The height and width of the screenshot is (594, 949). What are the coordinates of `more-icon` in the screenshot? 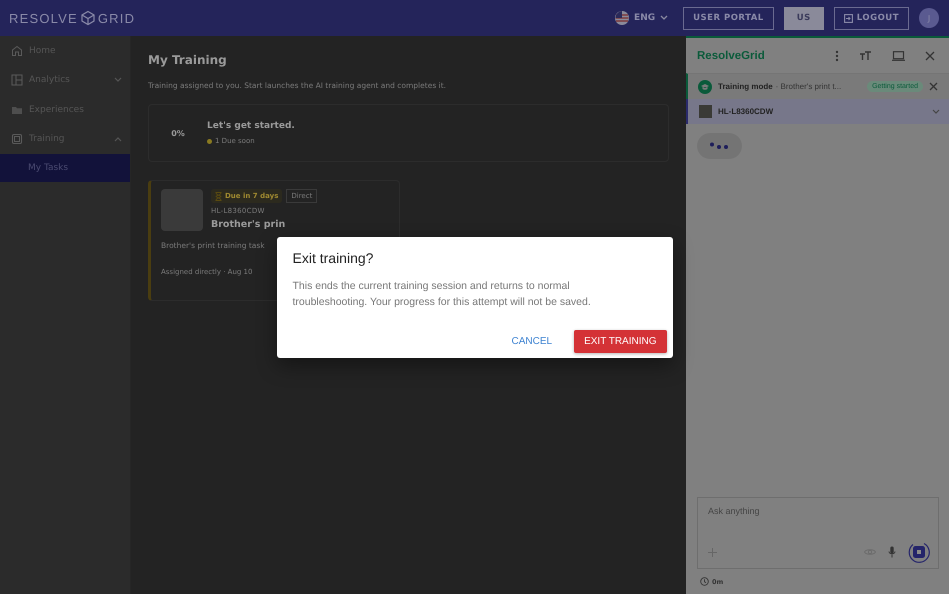 It's located at (837, 56).